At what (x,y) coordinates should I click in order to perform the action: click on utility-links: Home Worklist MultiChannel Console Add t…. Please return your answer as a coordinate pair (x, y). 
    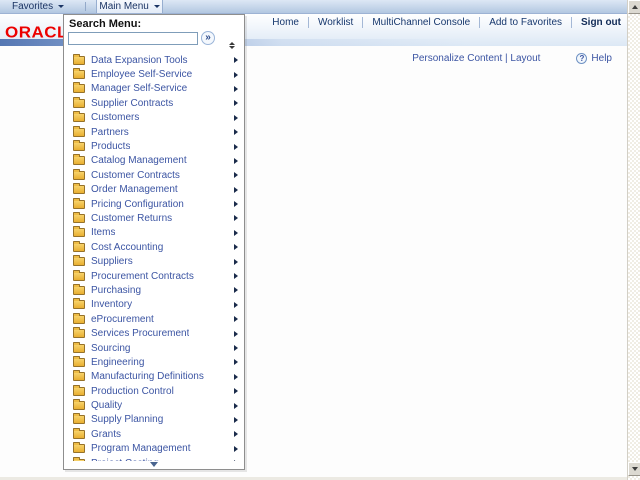
    Looking at the image, I should click on (446, 22).